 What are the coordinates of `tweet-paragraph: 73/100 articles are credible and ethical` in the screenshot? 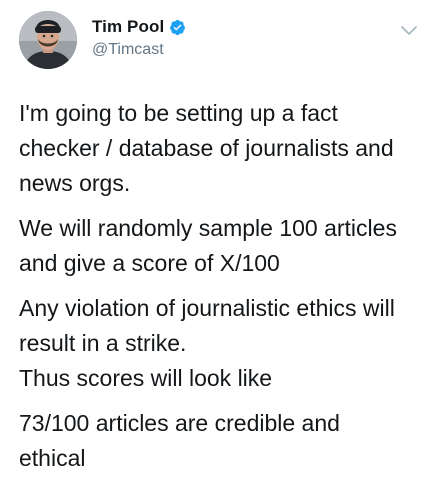 It's located at (179, 440).